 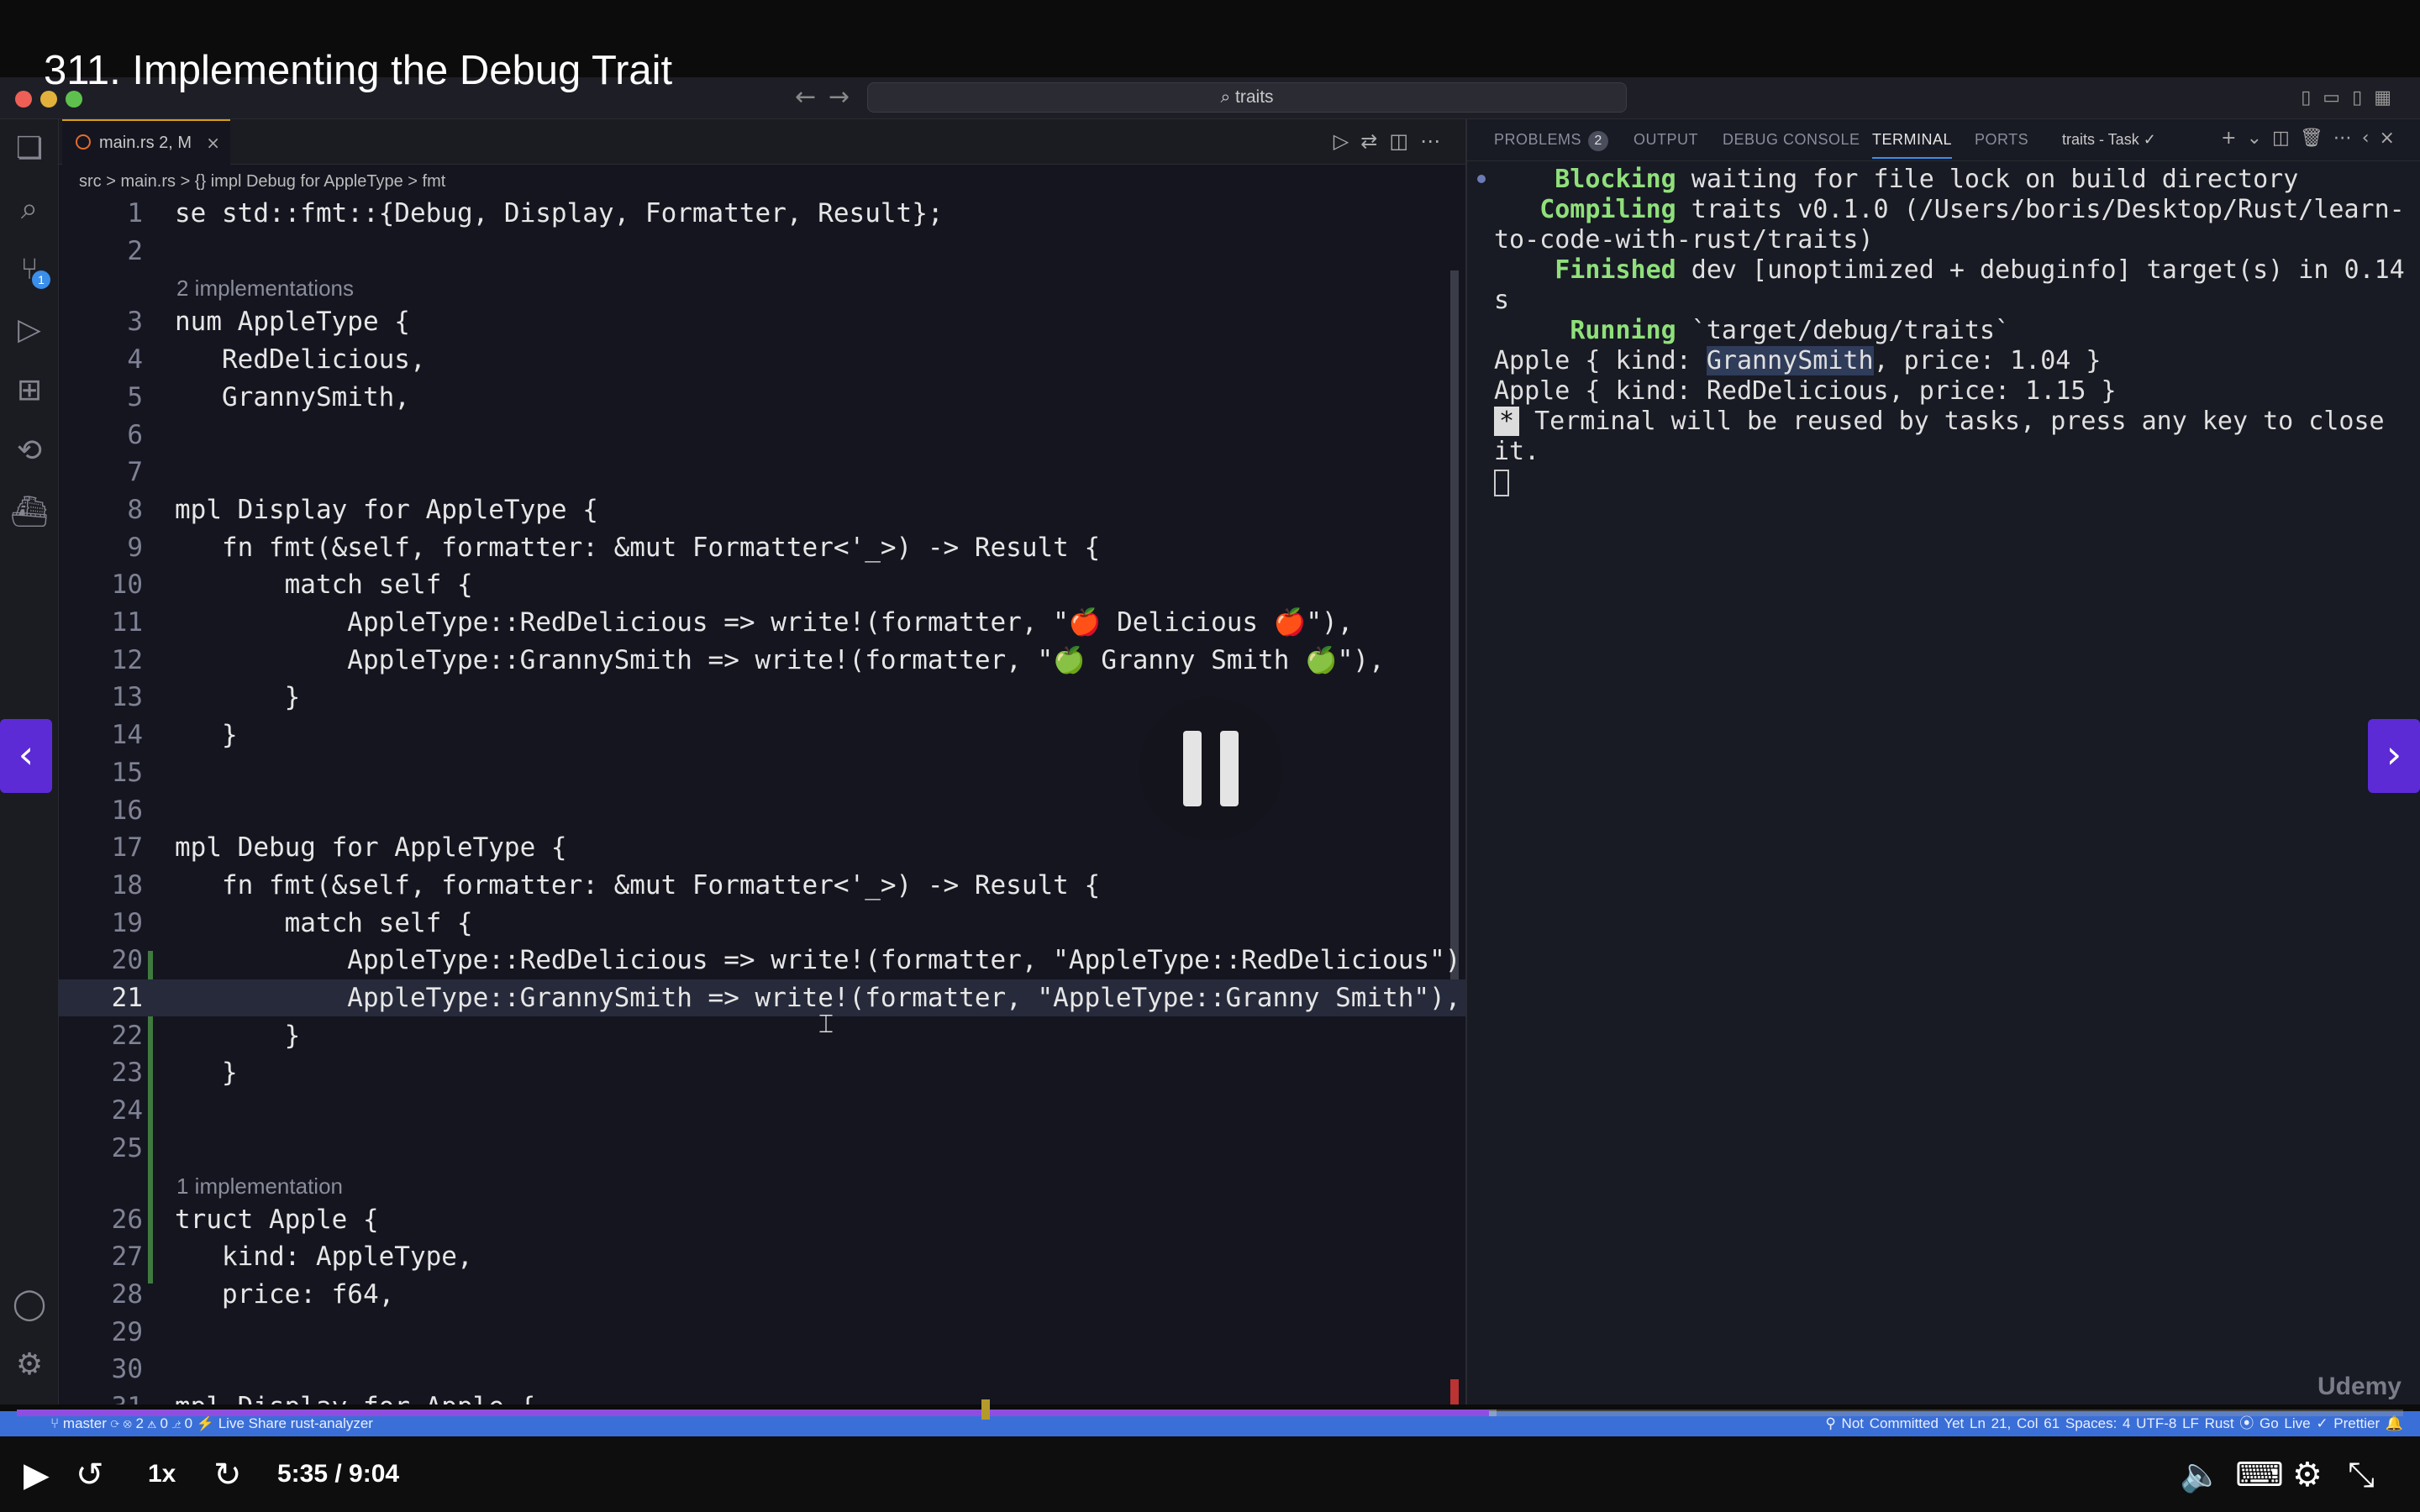 I want to click on term-line-5a: Apple { kind:, so click(x=1600, y=360).